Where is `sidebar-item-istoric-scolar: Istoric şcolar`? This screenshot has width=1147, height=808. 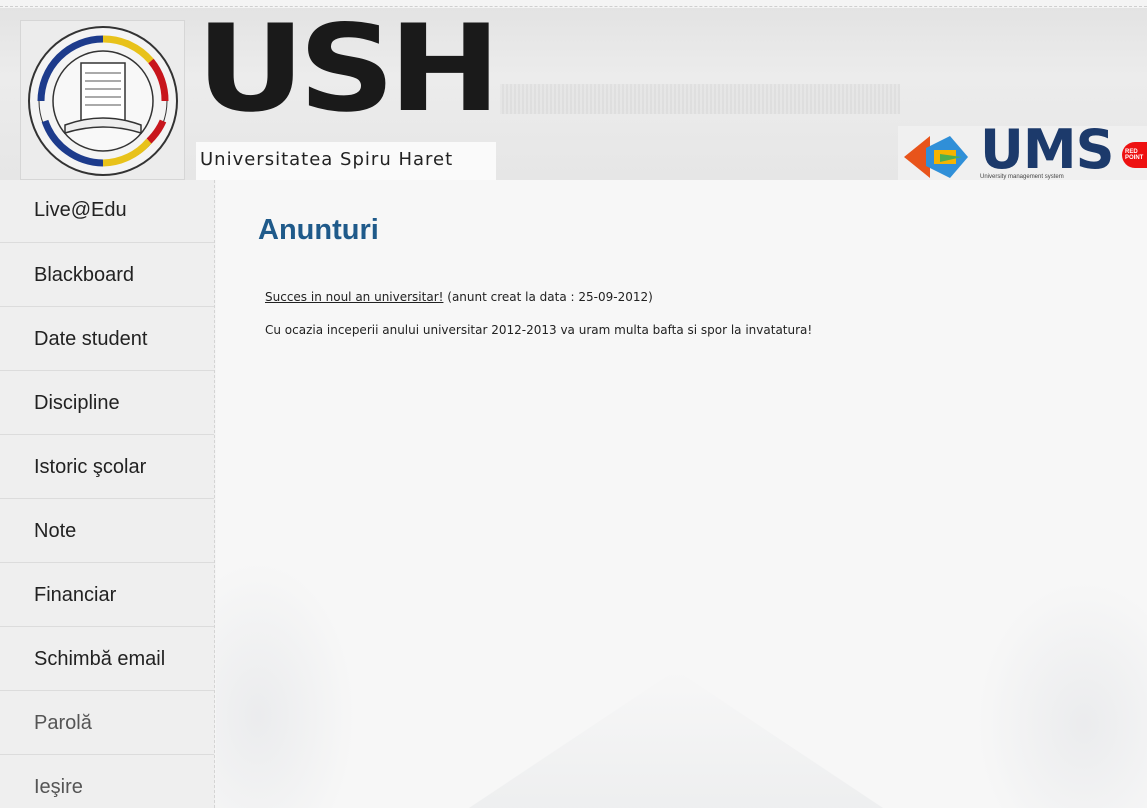
sidebar-item-istoric-scolar: Istoric şcolar is located at coordinates (107, 467).